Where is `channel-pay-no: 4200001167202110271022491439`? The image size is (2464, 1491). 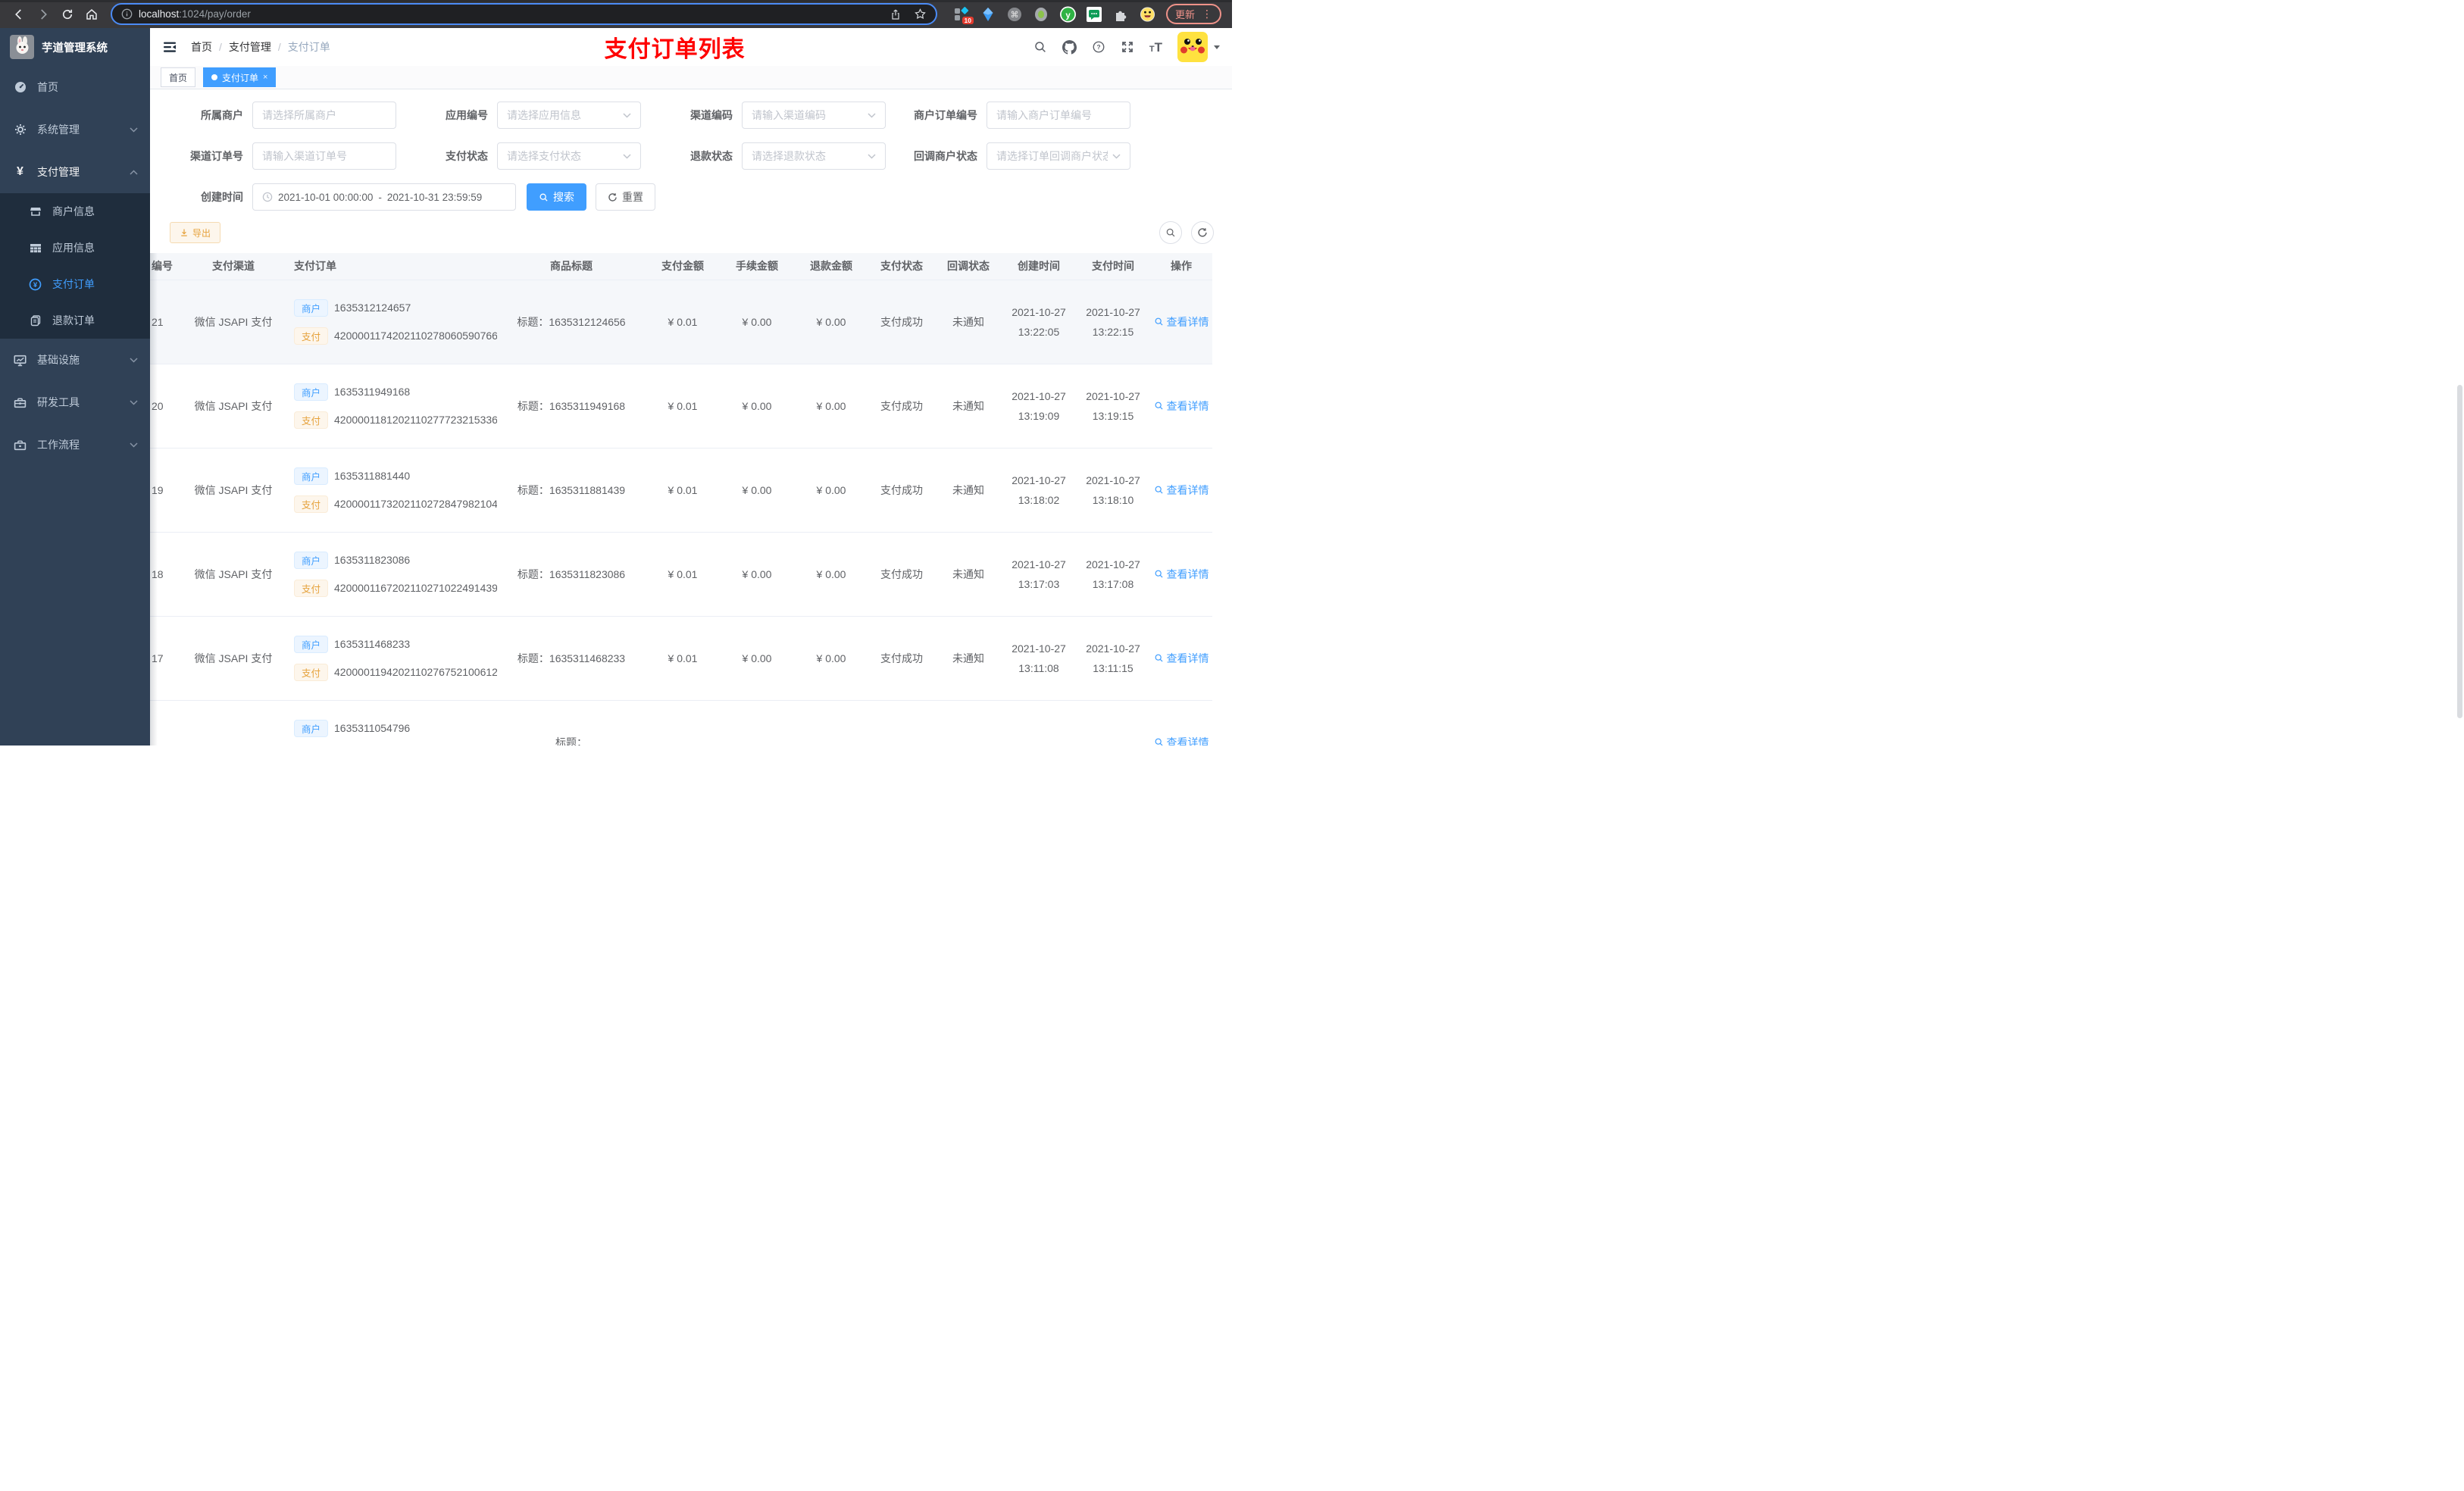 channel-pay-no: 4200001167202110271022491439 is located at coordinates (415, 588).